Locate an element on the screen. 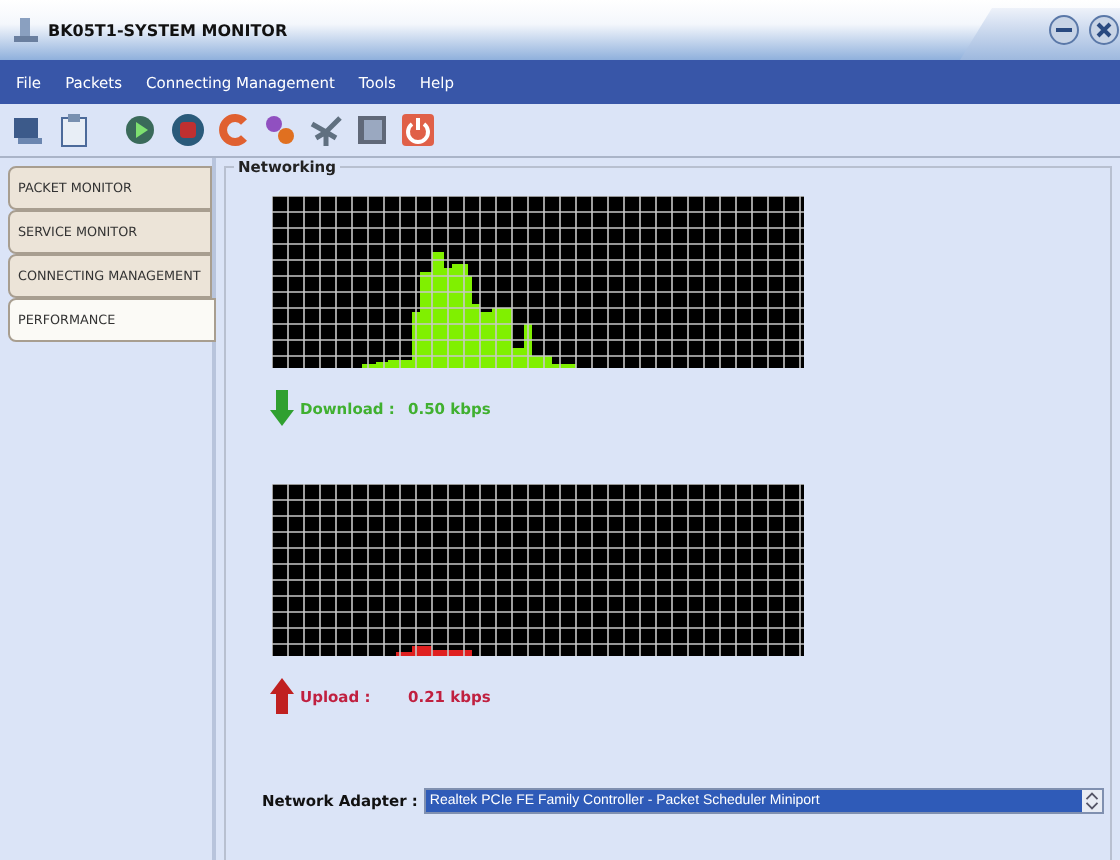  up-arrow-icon is located at coordinates (282, 696).